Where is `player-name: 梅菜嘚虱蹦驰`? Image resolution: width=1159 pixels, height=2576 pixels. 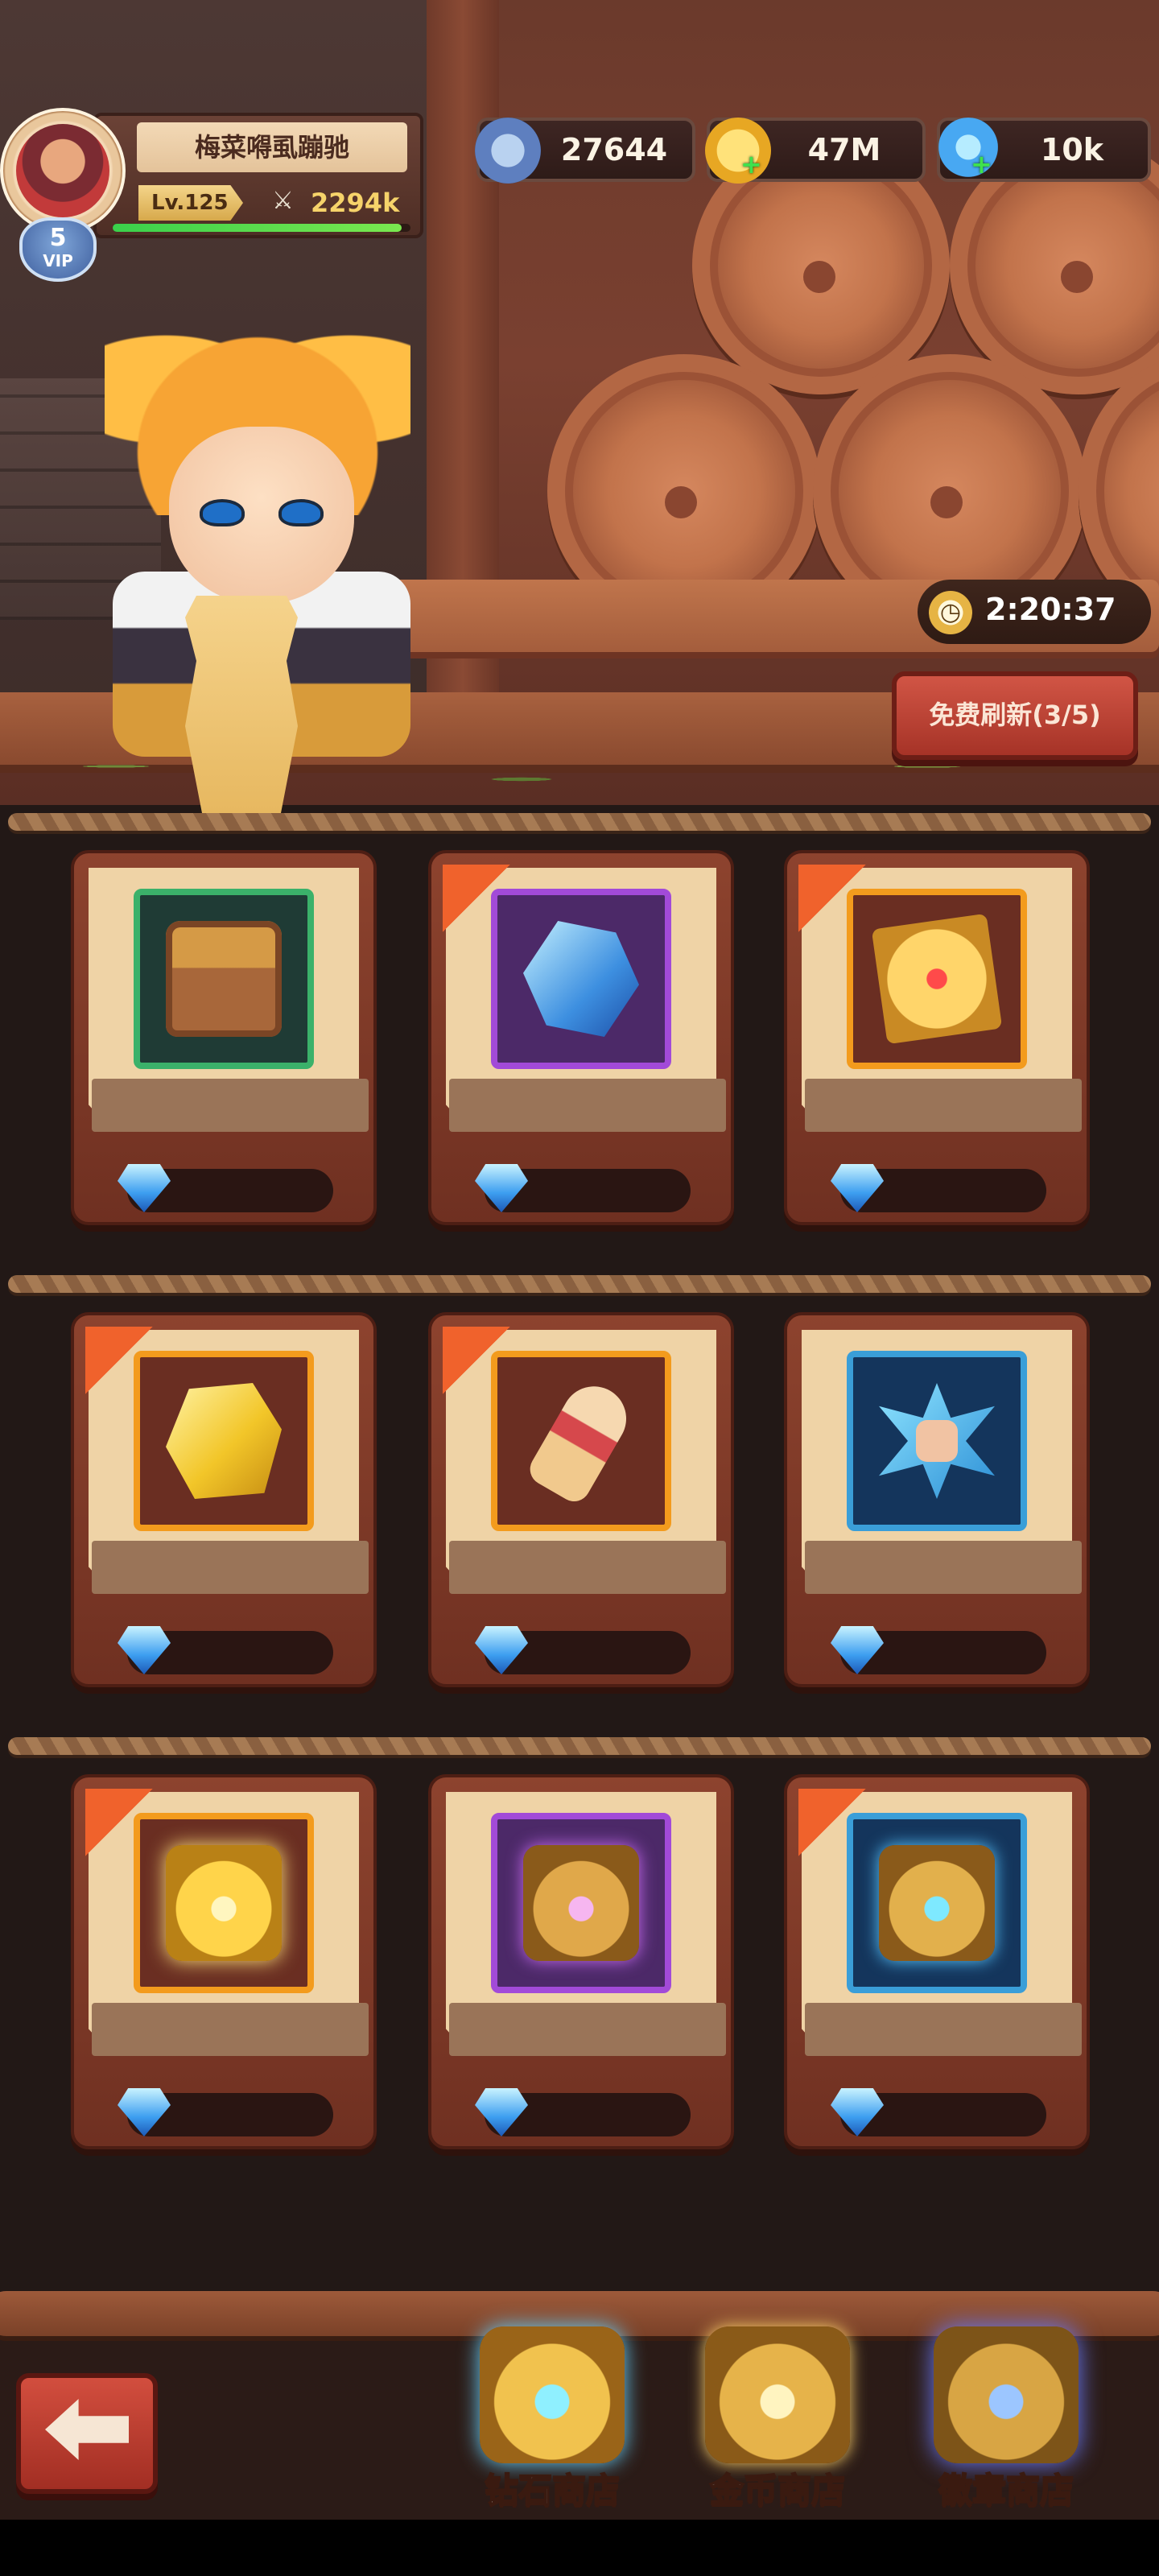
player-name: 梅菜嘚虱蹦驰 is located at coordinates (272, 147).